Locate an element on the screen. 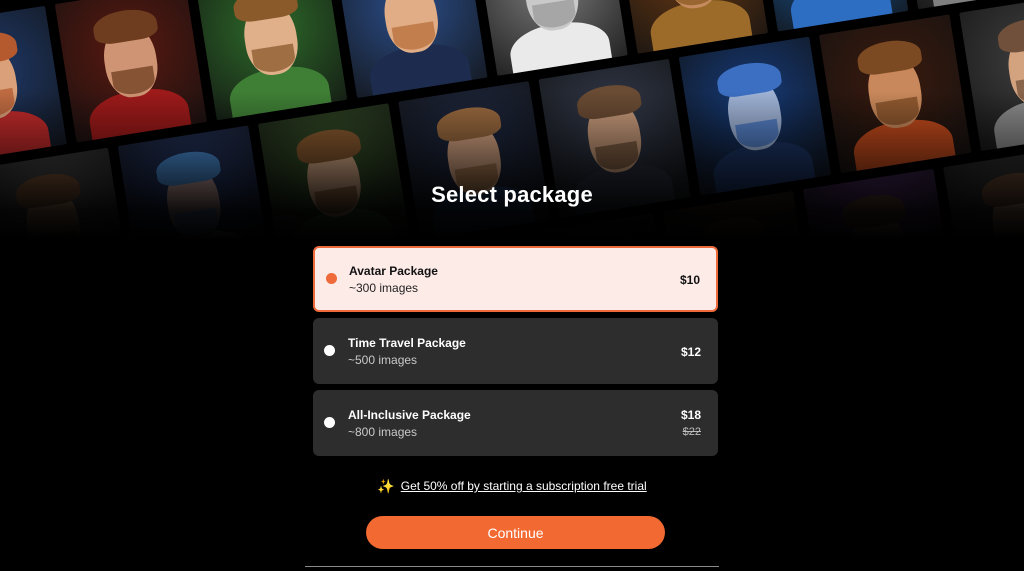 Image resolution: width=1024 pixels, height=571 pixels. package-image-count: ~300 images is located at coordinates (384, 288).